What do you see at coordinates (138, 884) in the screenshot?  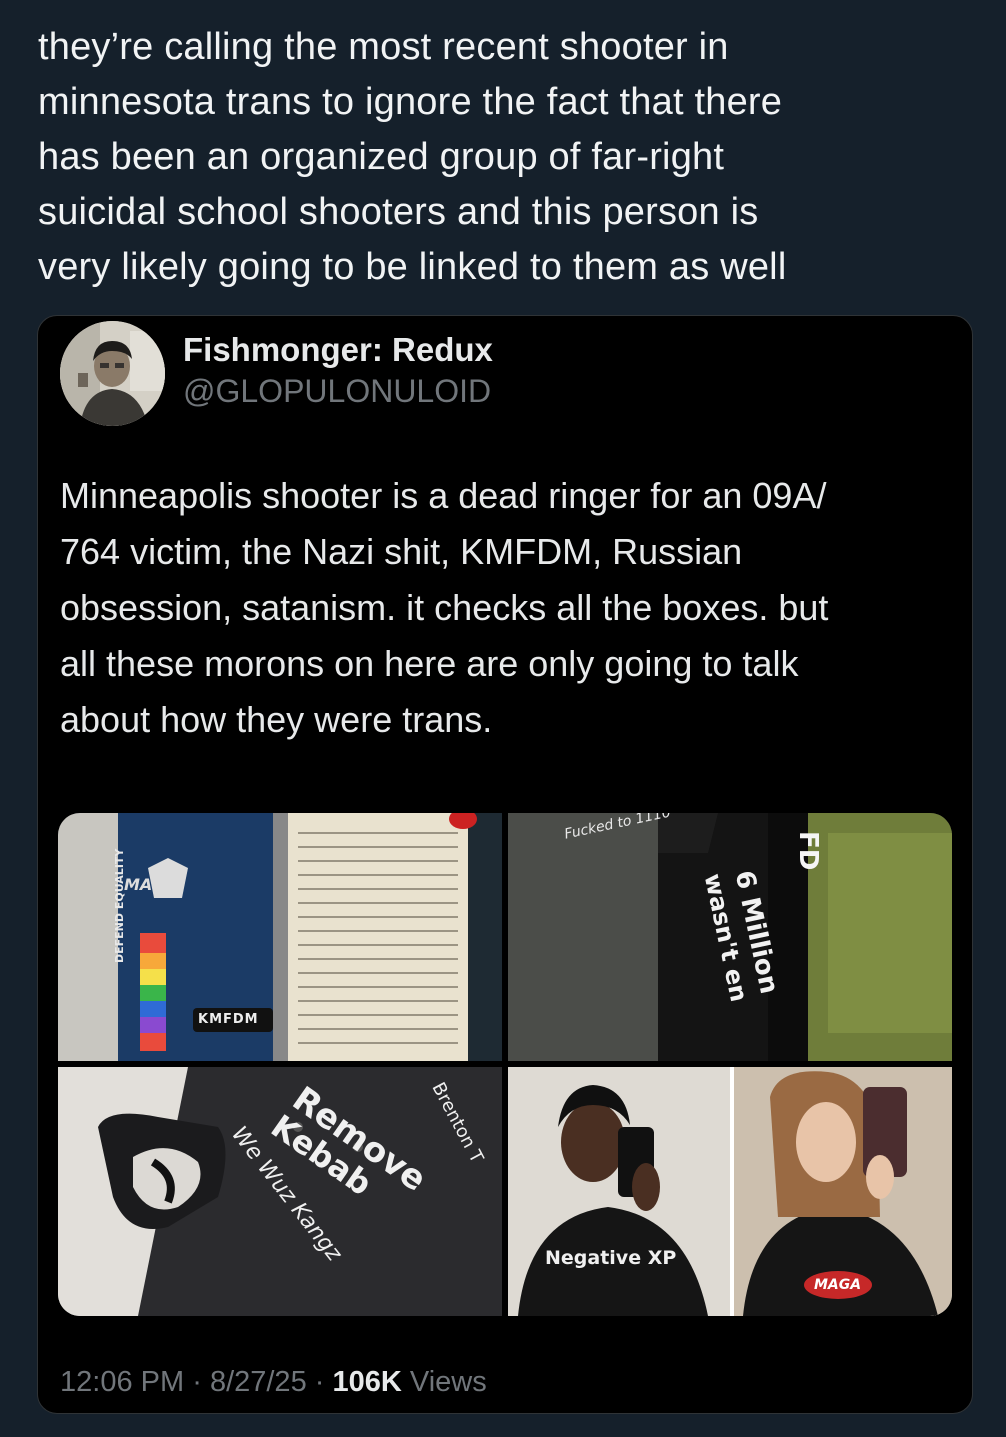 I see `photo-text-ma: MA` at bounding box center [138, 884].